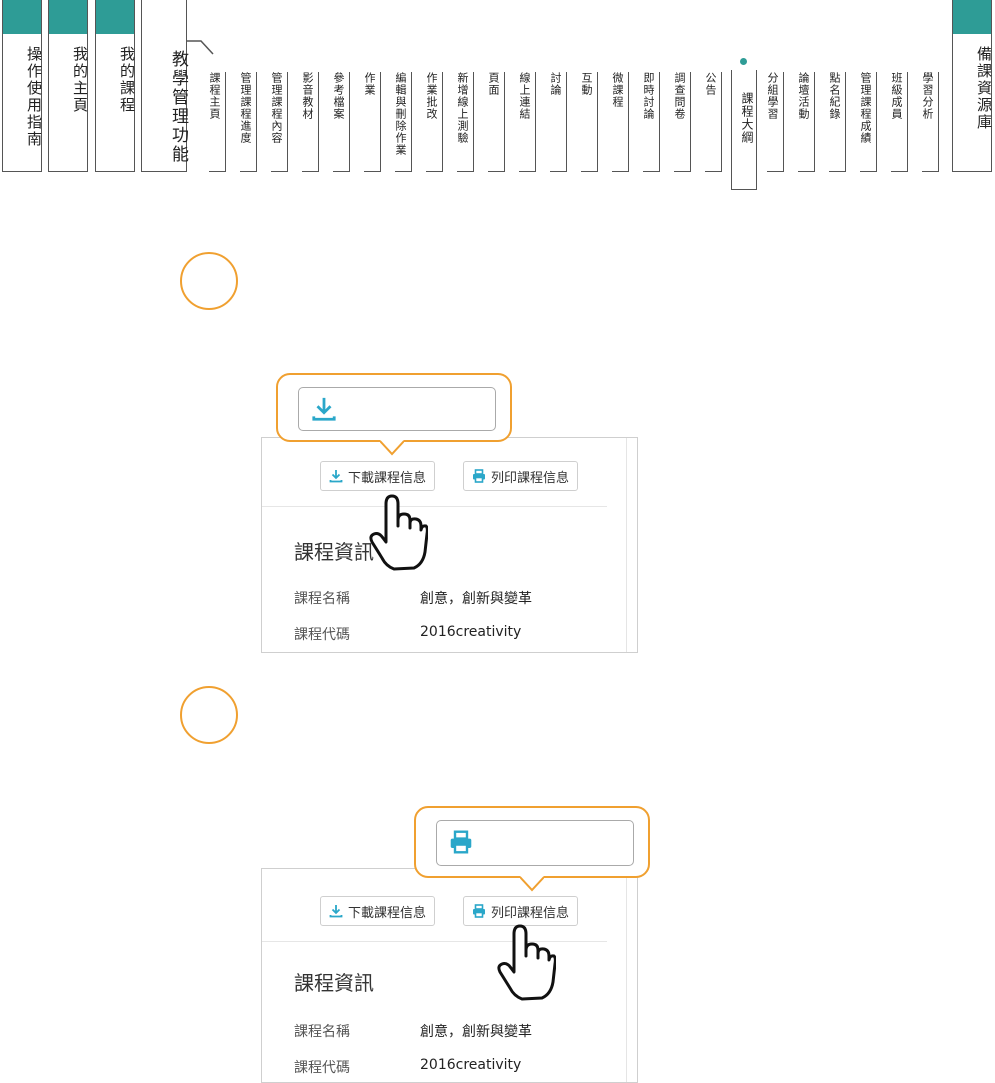  Describe the element at coordinates (617, 90) in the screenshot. I see `sub-nav-label: 微課程` at that location.